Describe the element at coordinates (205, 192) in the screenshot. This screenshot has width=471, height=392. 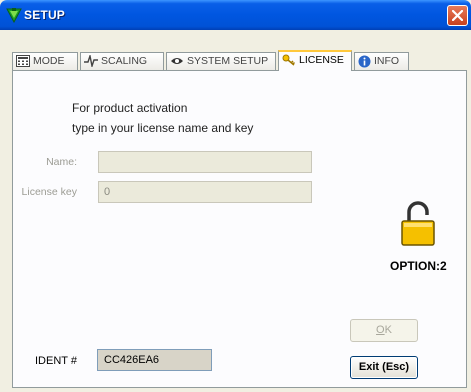
I see `license-key-field: 0` at that location.